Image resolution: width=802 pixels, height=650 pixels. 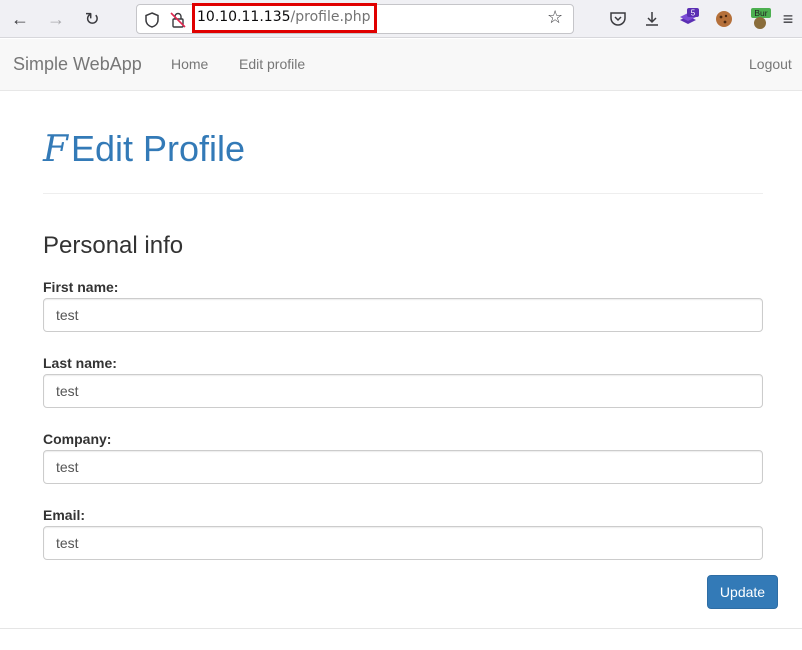 What do you see at coordinates (113, 245) in the screenshot?
I see `section-title-personal-info: Personal info` at bounding box center [113, 245].